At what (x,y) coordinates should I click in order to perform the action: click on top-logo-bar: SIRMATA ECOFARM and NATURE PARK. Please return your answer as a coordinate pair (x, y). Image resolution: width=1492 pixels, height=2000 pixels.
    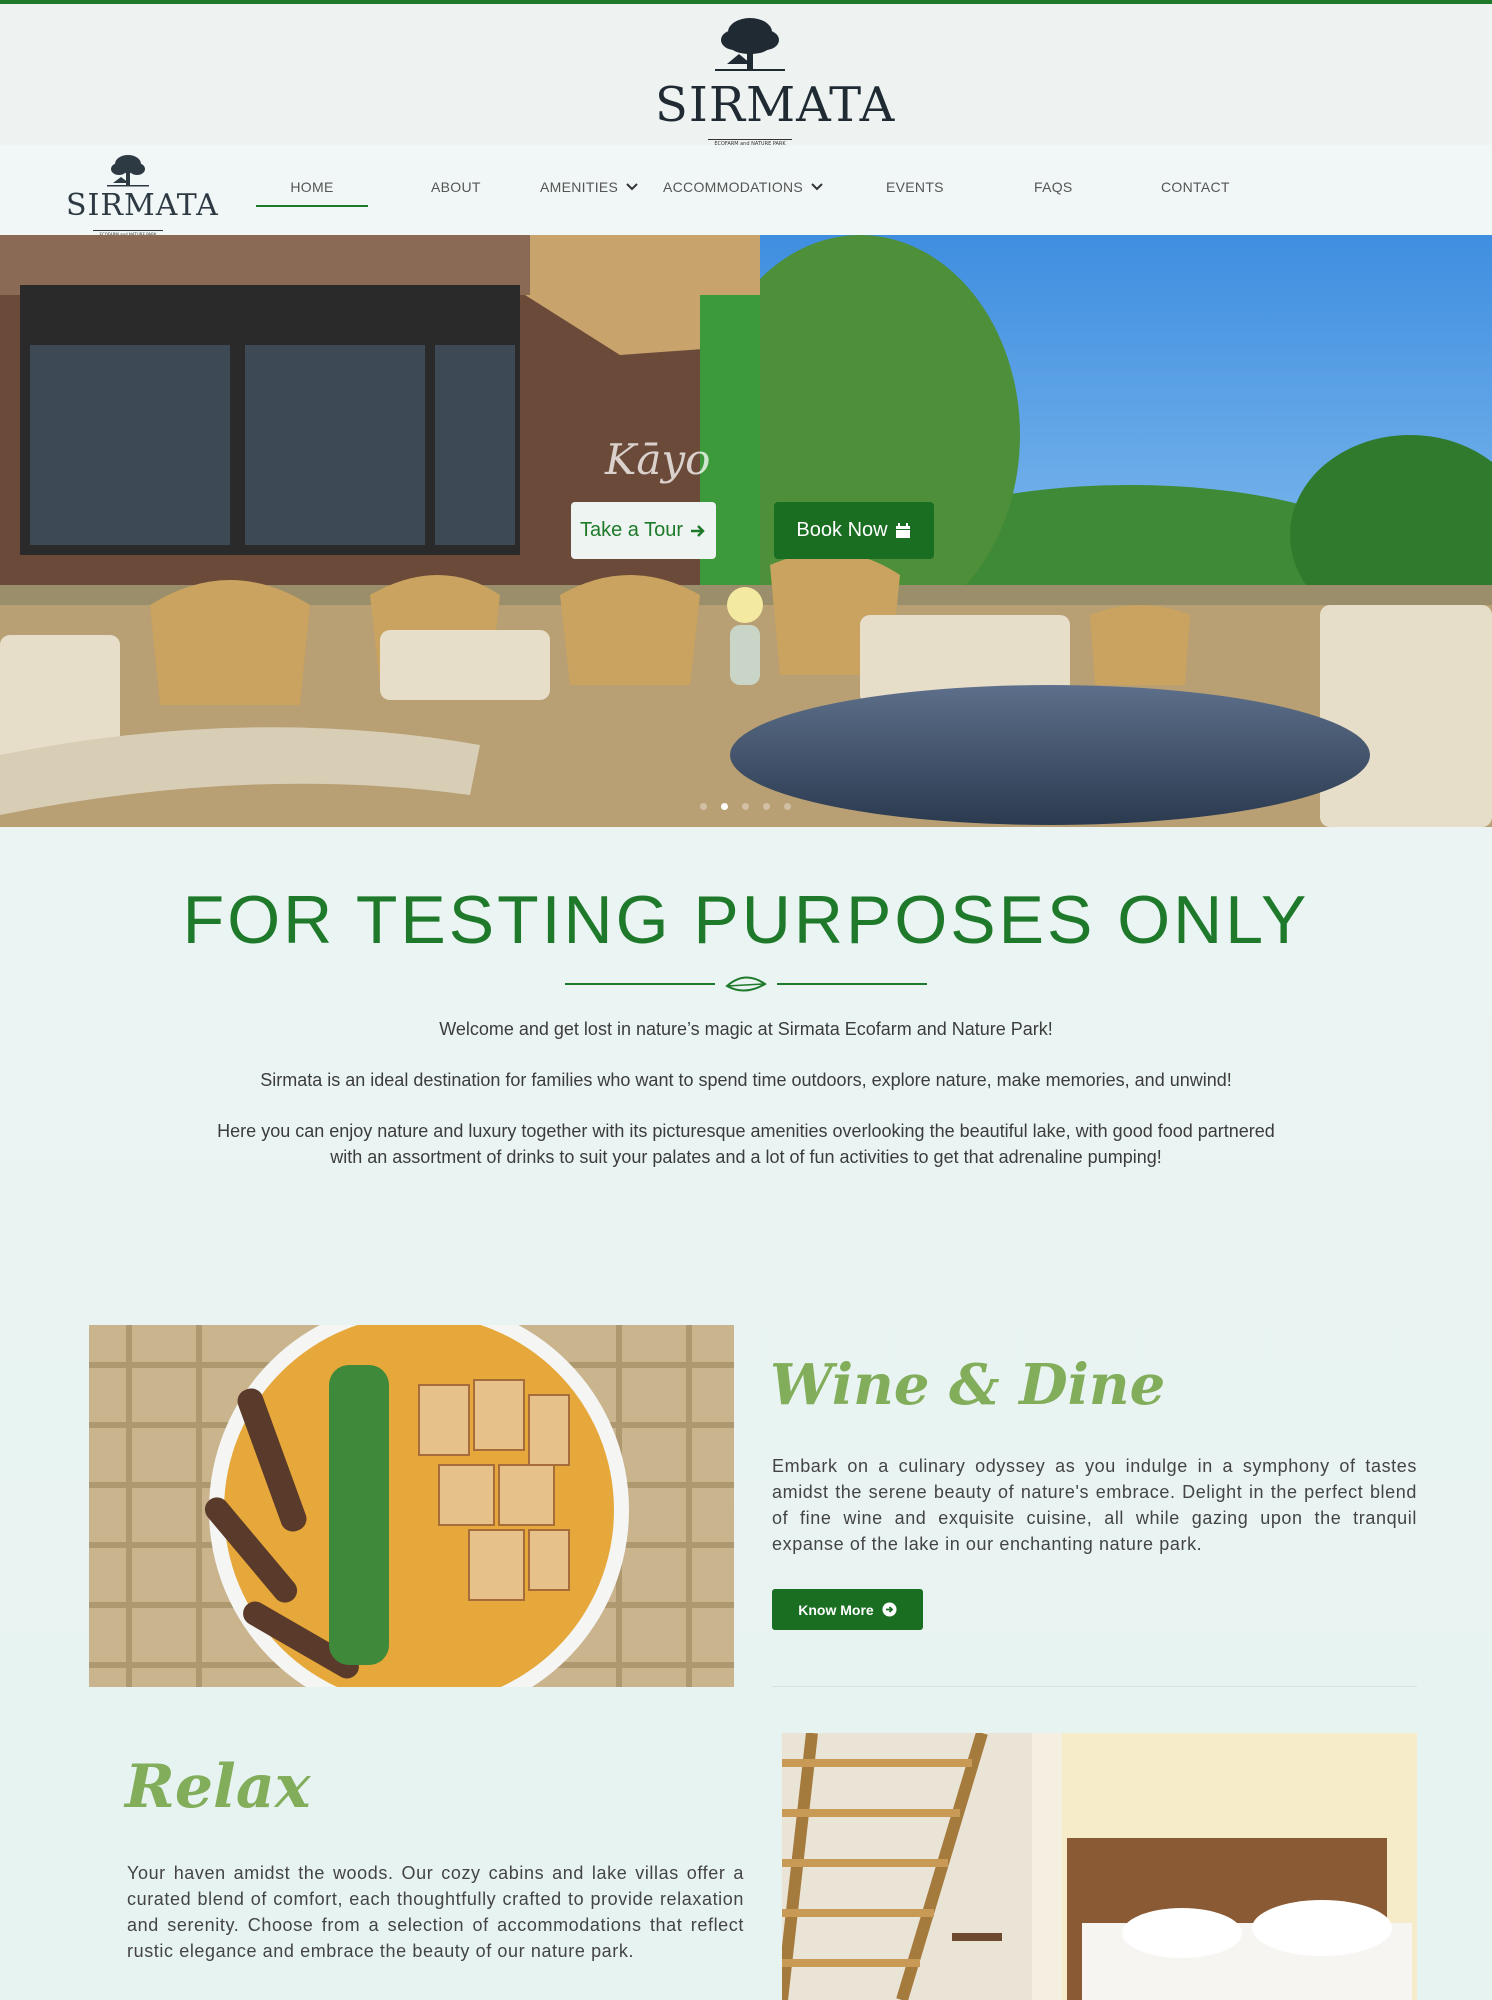
    Looking at the image, I should click on (746, 74).